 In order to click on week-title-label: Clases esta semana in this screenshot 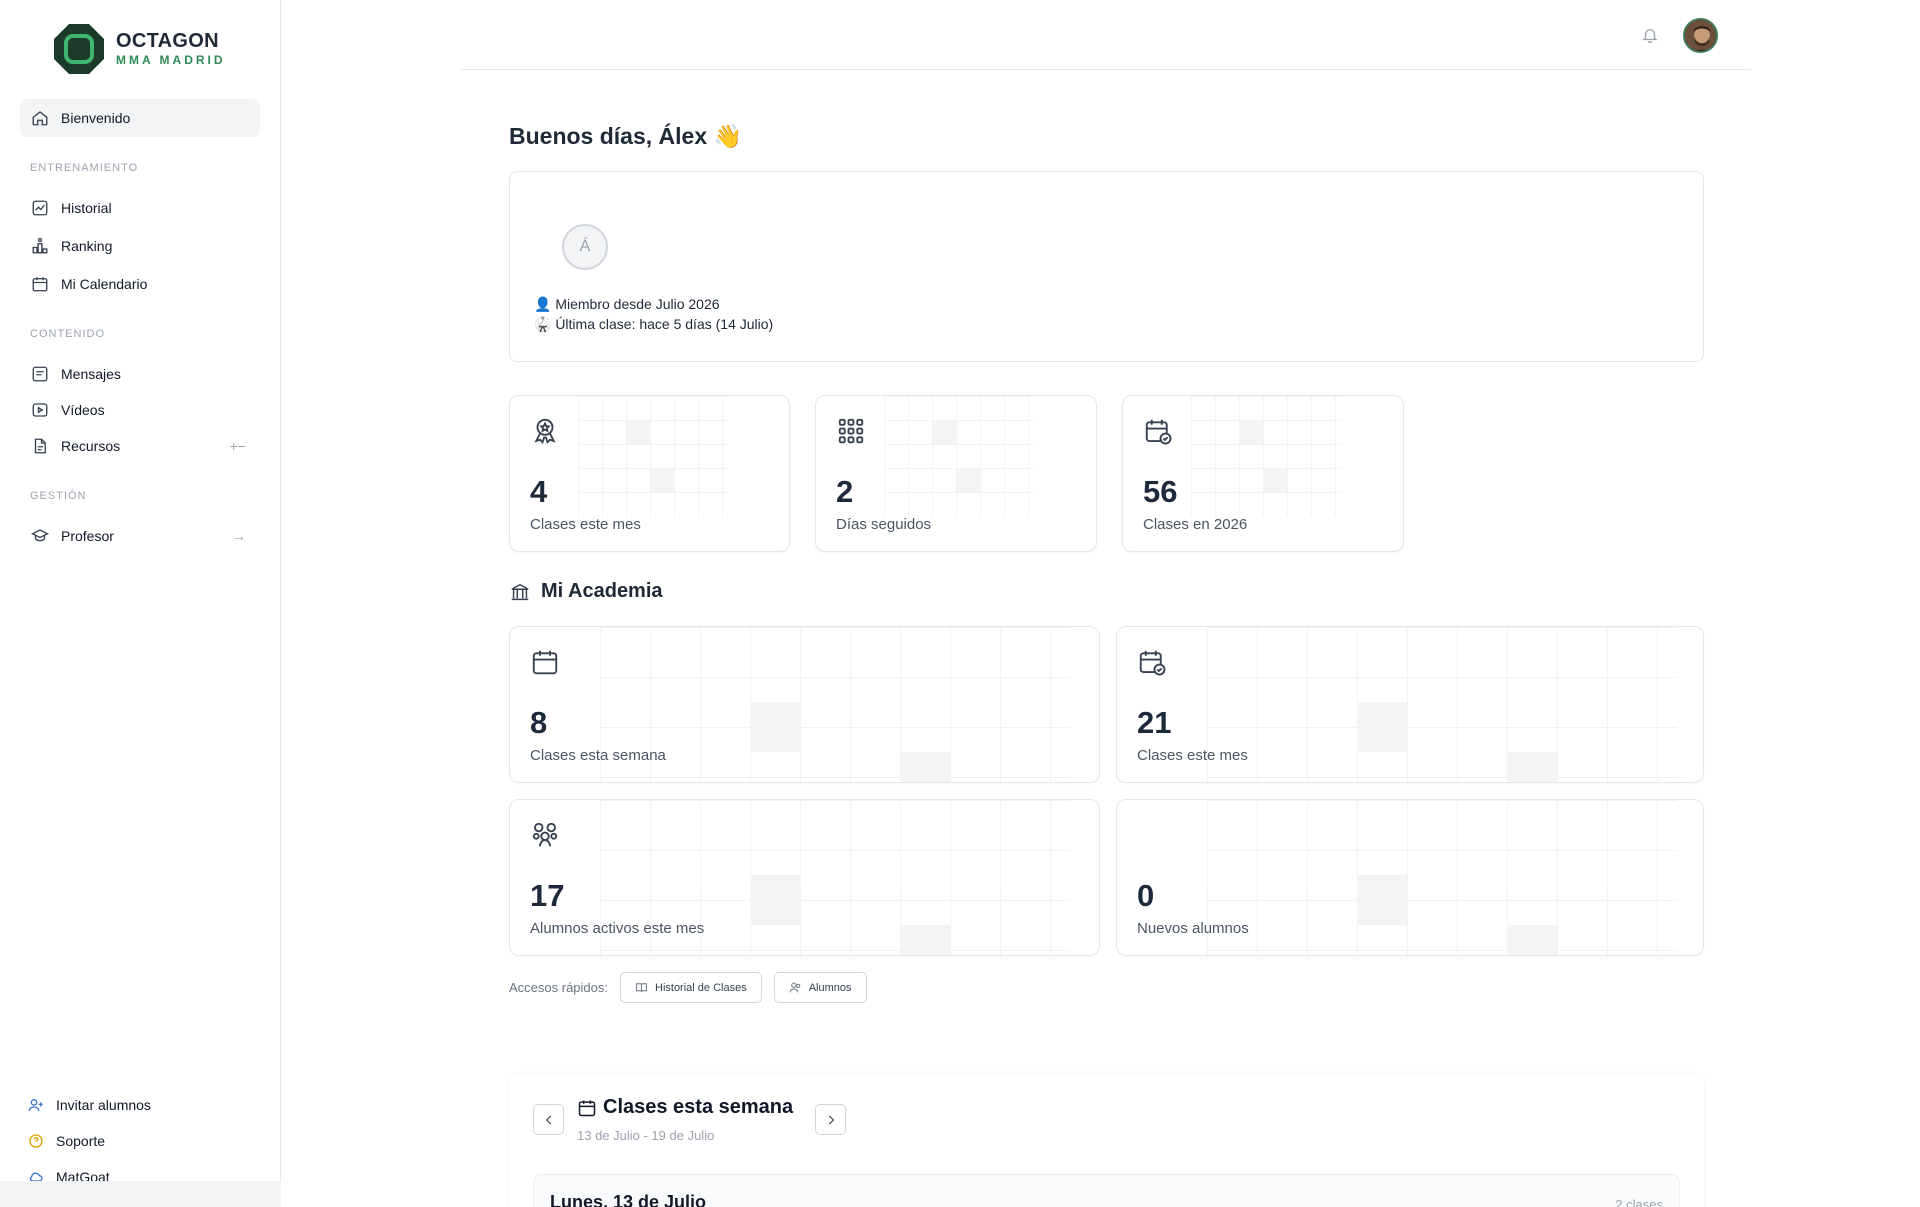, I will do `click(698, 1107)`.